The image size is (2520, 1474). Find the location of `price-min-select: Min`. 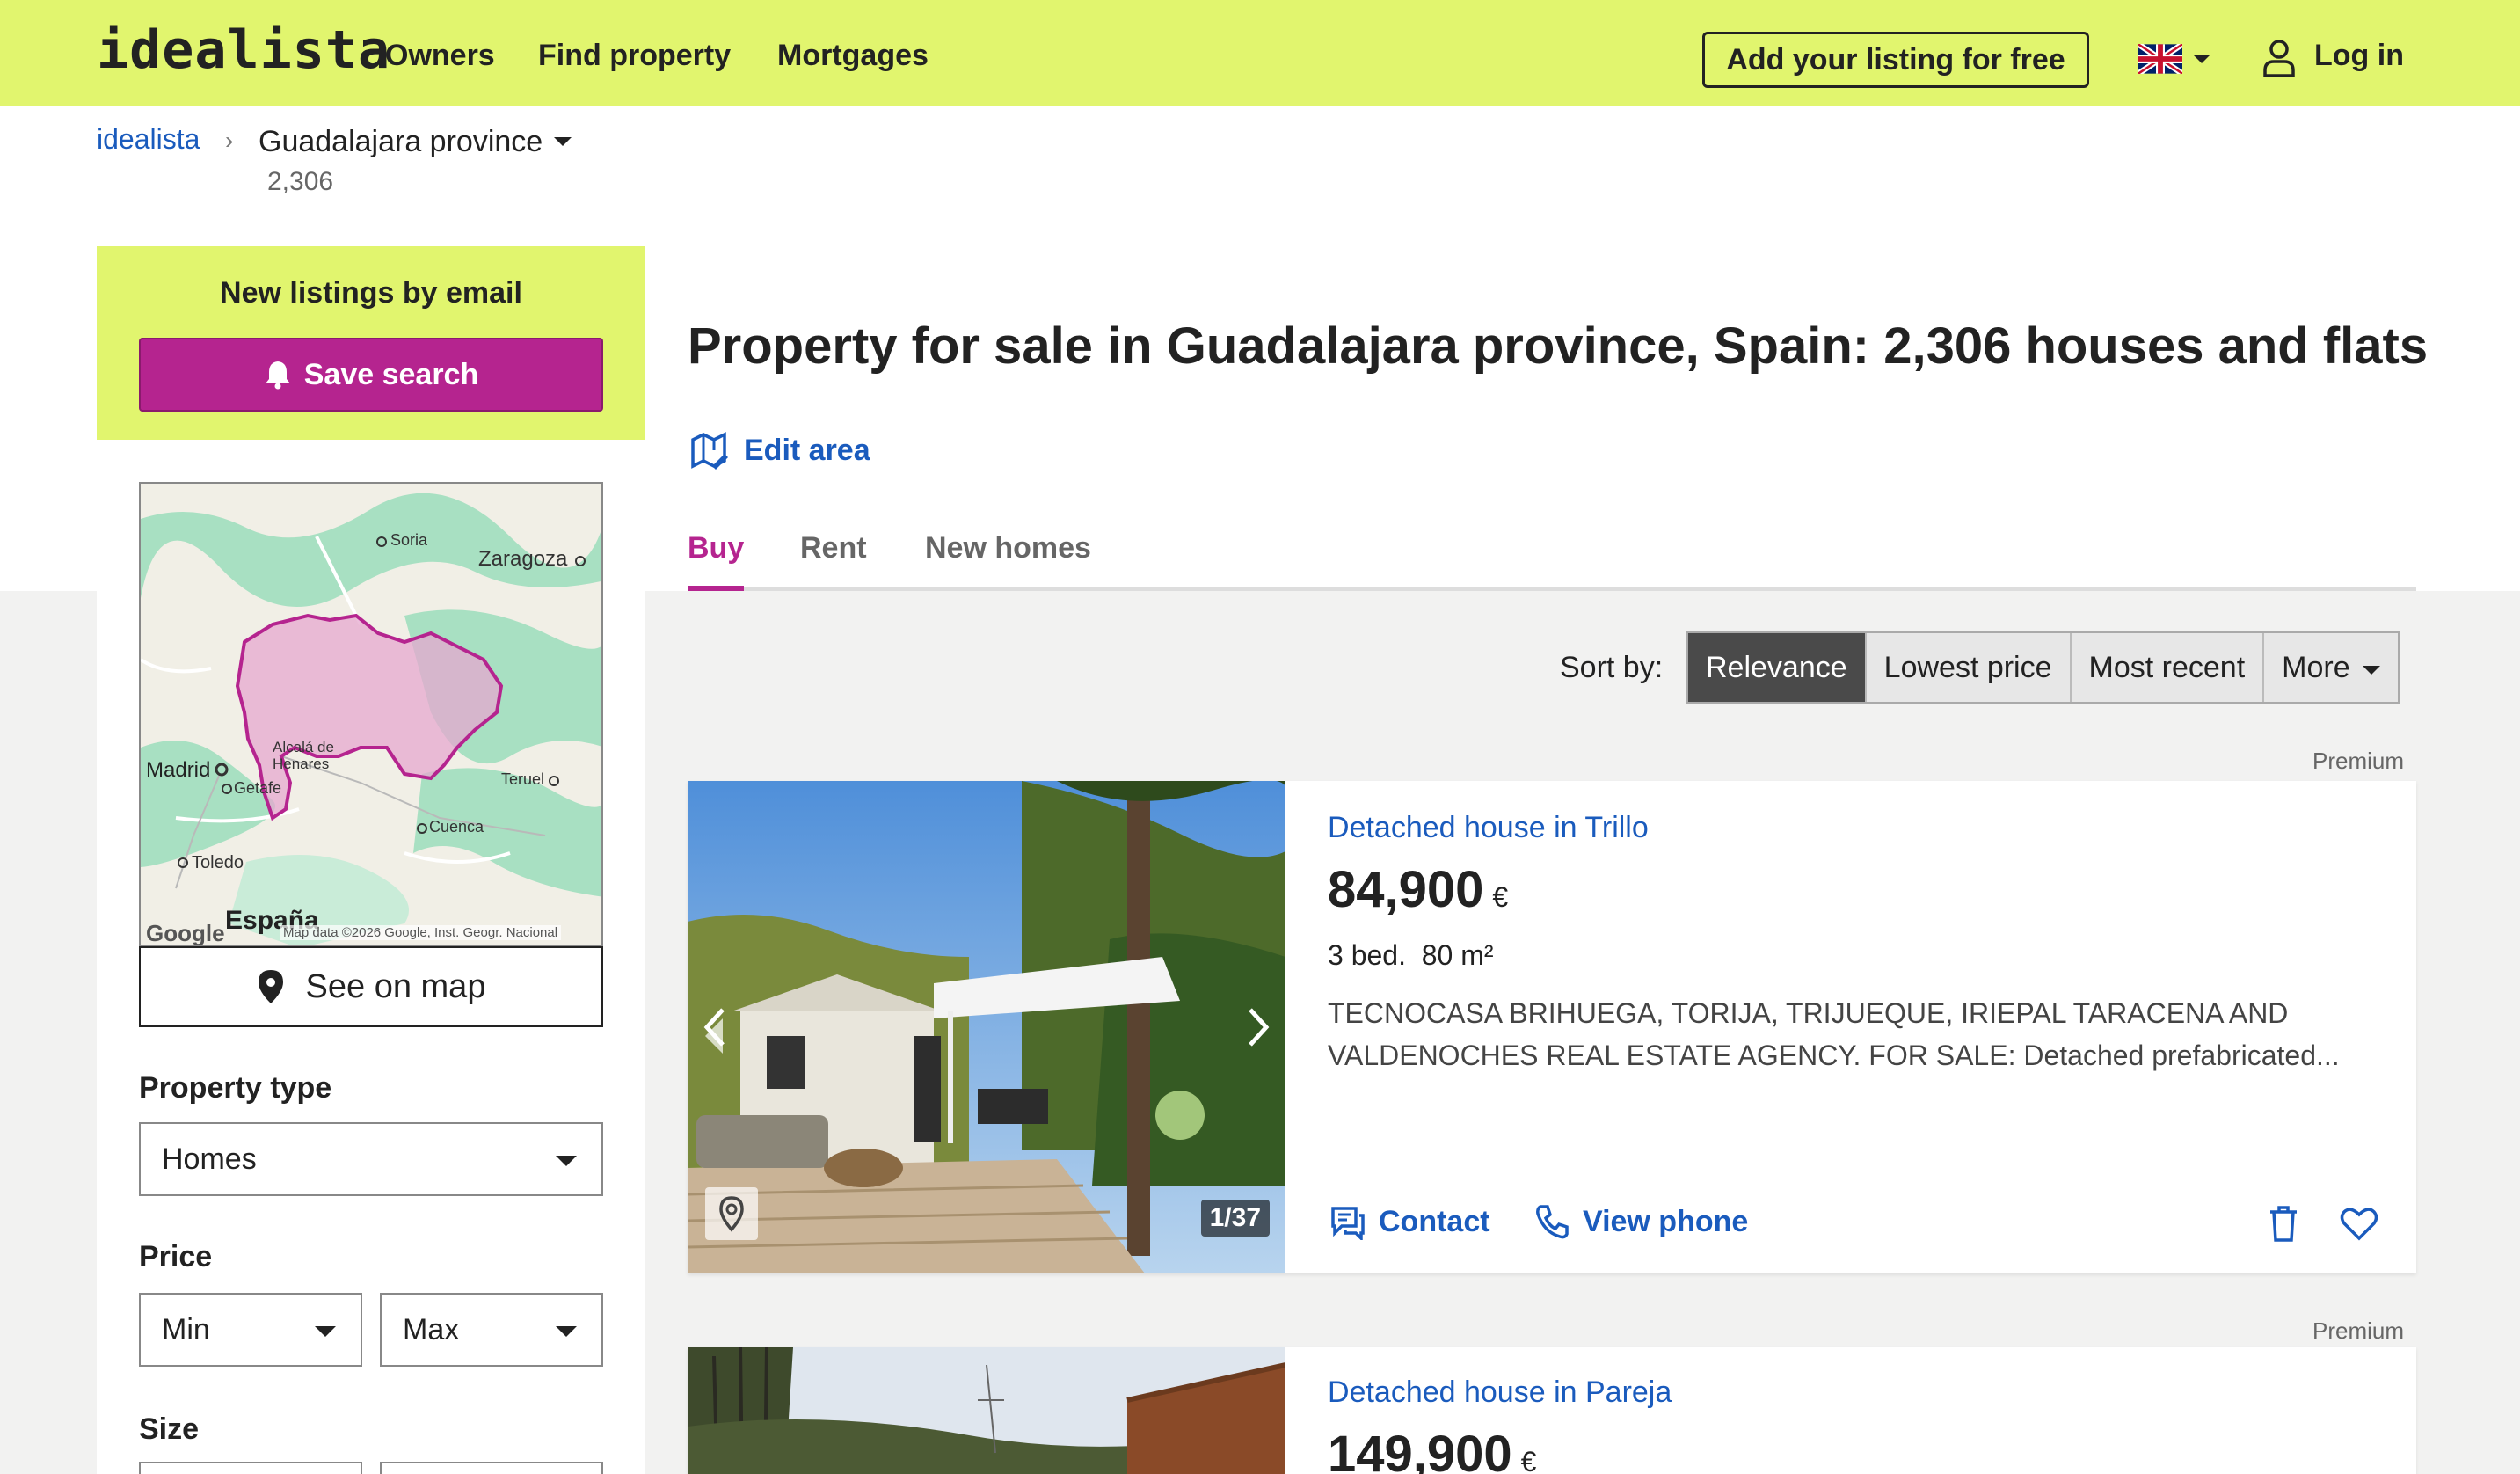

price-min-select: Min is located at coordinates (250, 1330).